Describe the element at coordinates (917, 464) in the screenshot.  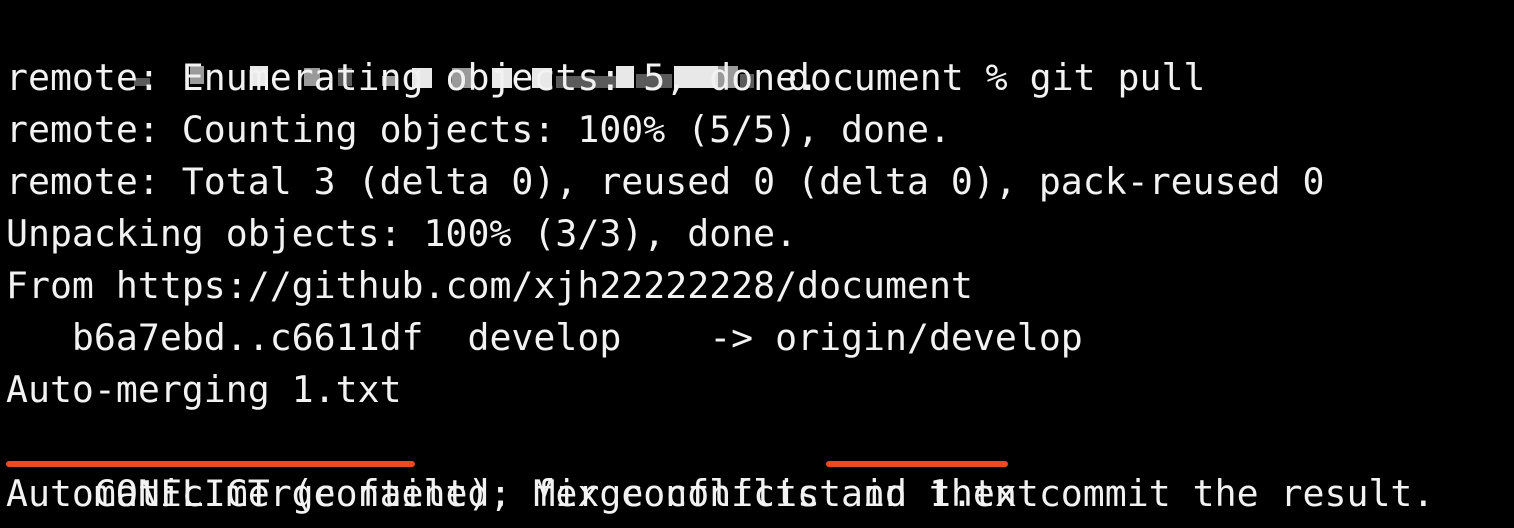
I see `conflict-file-underline` at that location.